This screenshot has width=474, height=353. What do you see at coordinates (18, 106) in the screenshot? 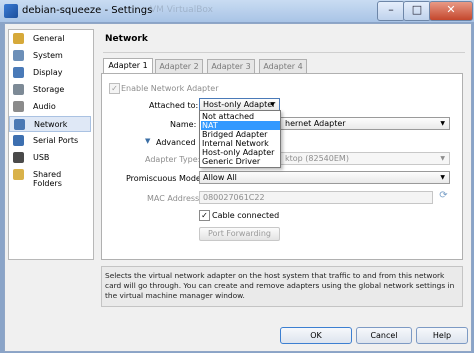
I see `audio-icon` at bounding box center [18, 106].